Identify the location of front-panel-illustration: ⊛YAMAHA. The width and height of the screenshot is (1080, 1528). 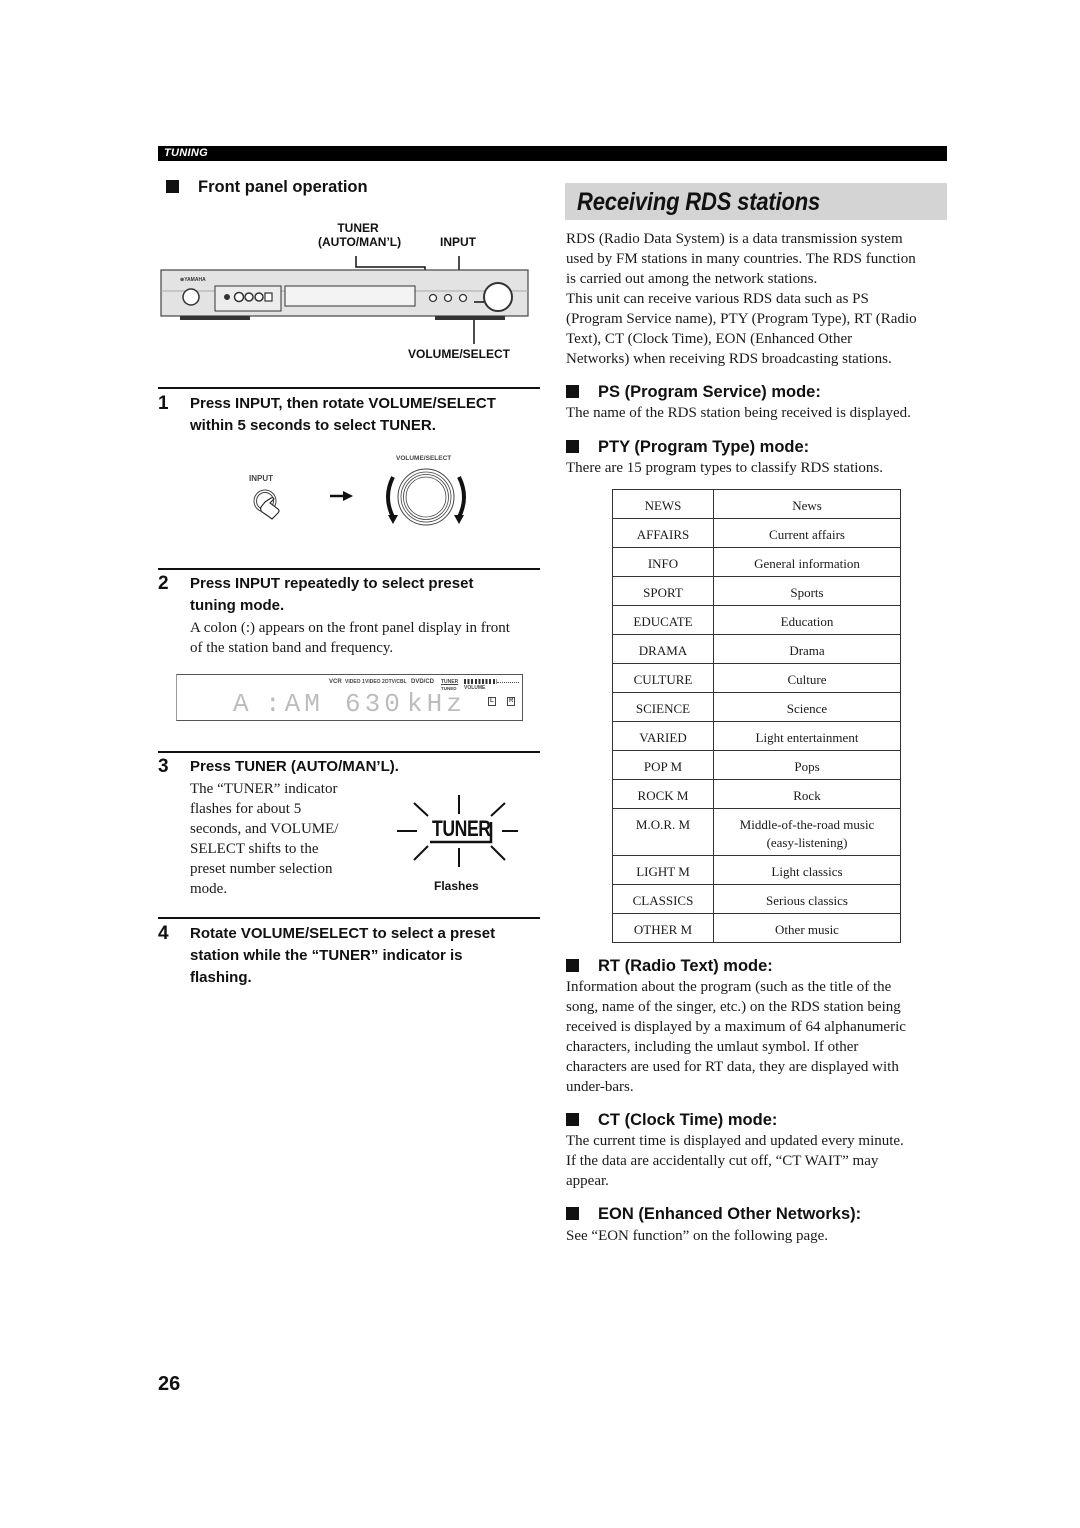
(344, 300).